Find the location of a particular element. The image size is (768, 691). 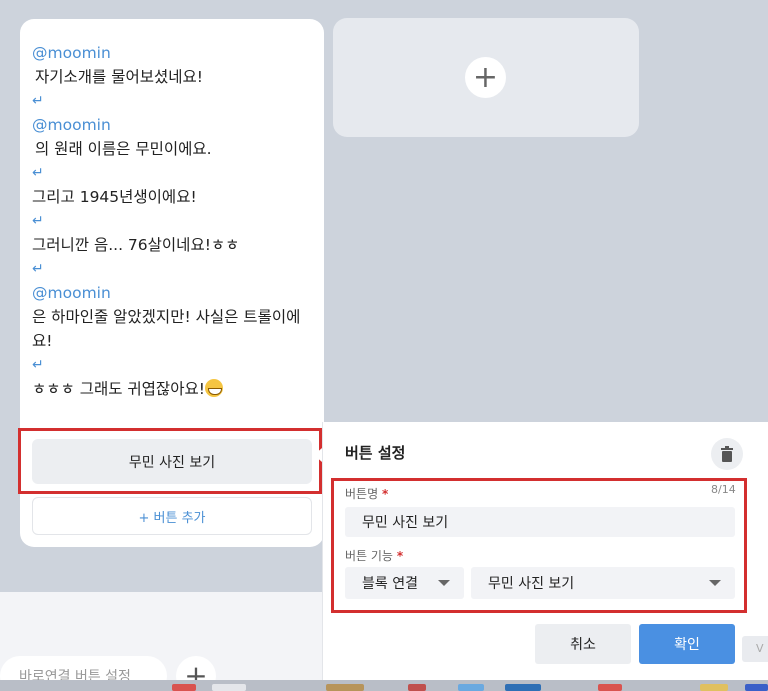

button-name-input is located at coordinates (540, 522).